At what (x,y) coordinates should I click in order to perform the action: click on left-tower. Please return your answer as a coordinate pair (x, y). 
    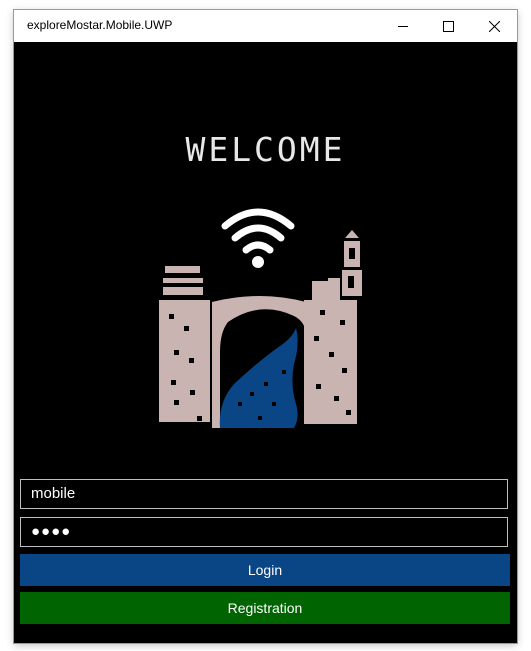
    Looking at the image, I should click on (184, 344).